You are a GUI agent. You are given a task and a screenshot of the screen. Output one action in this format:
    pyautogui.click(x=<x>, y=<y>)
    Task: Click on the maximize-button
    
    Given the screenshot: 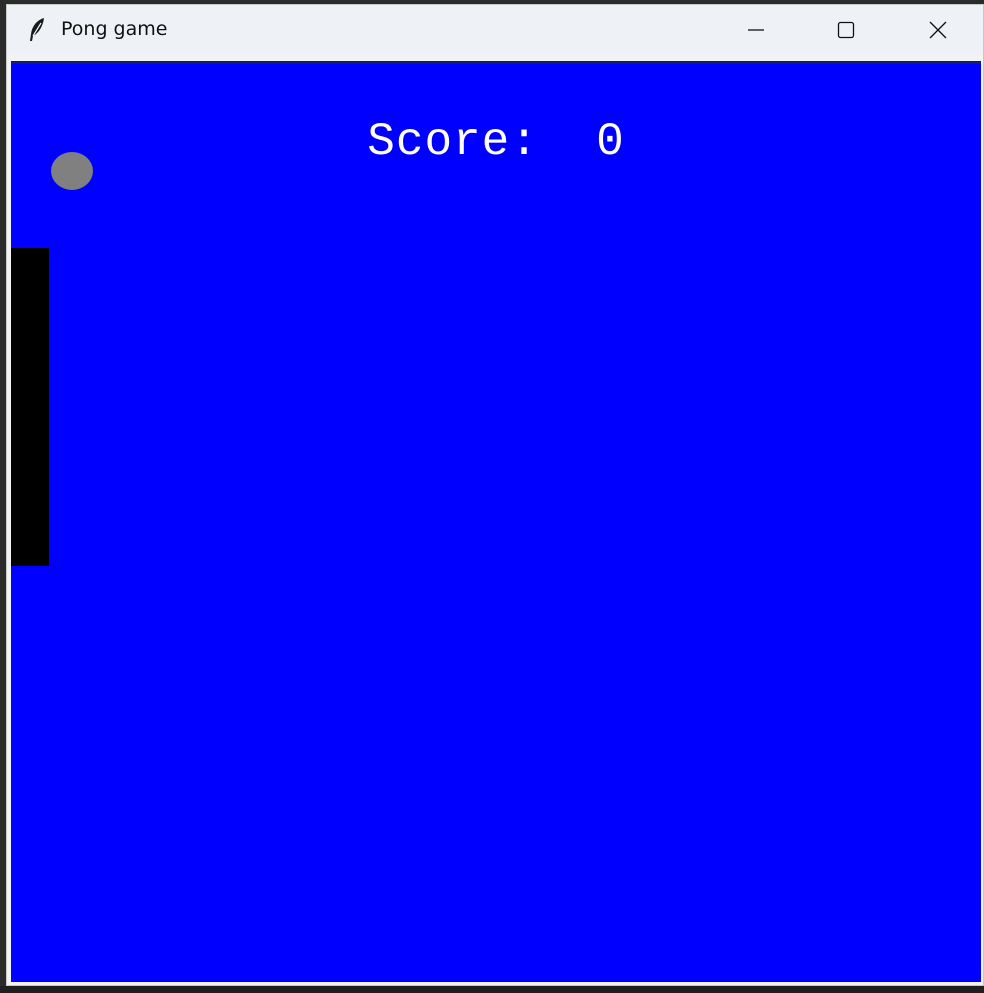 What is the action you would take?
    pyautogui.click(x=846, y=30)
    